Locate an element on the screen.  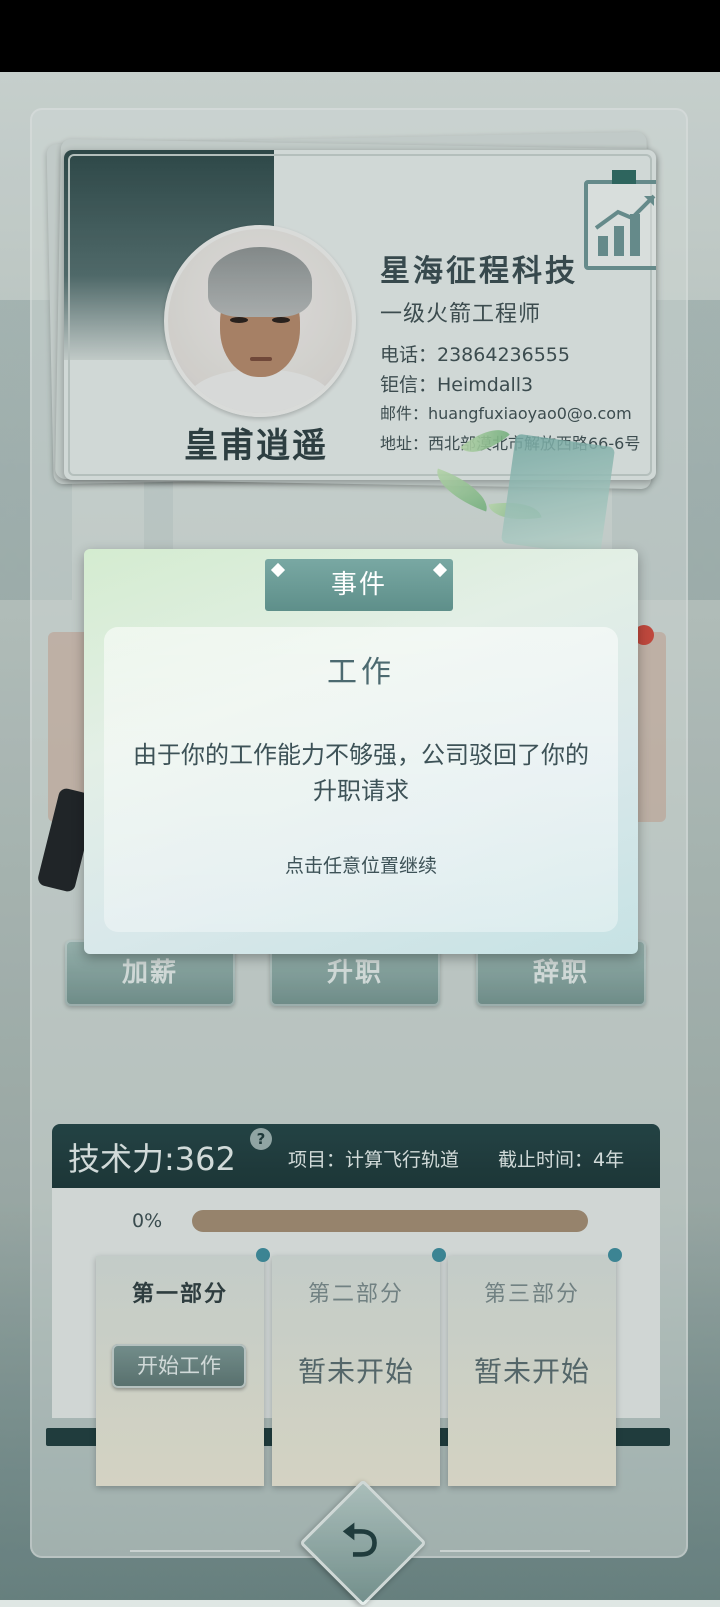
dialog-heading: 工作 is located at coordinates (361, 672).